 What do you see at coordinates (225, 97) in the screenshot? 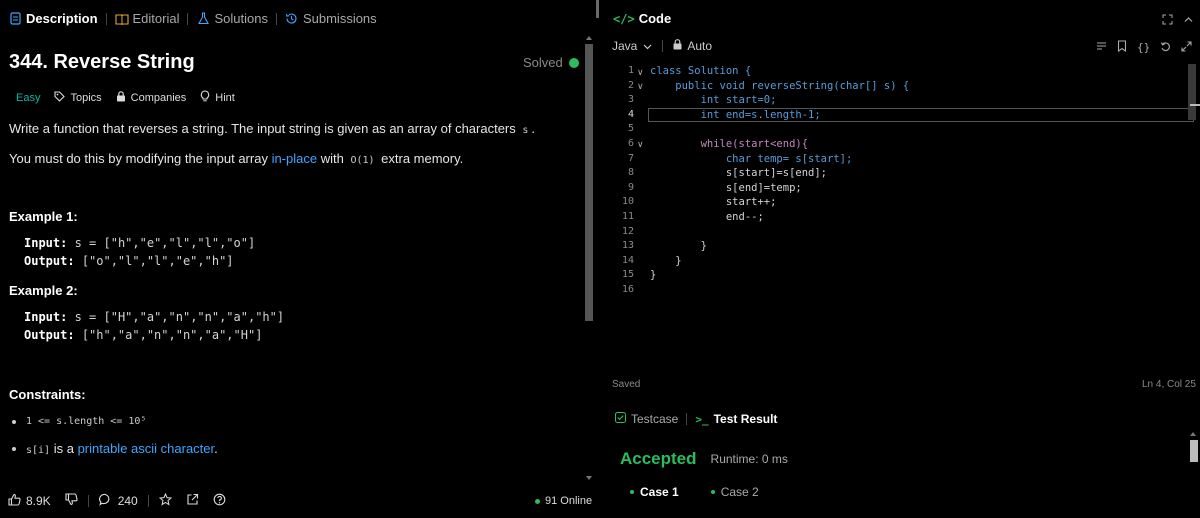
I see `hint-label: Hint` at bounding box center [225, 97].